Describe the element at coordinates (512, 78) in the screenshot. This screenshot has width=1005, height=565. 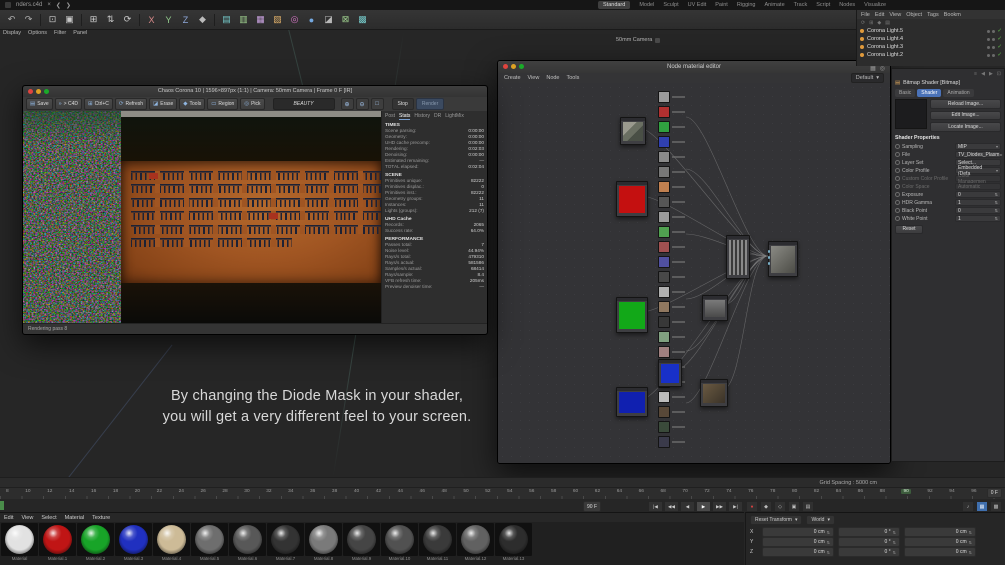
I see `node-menu-create: Create` at that location.